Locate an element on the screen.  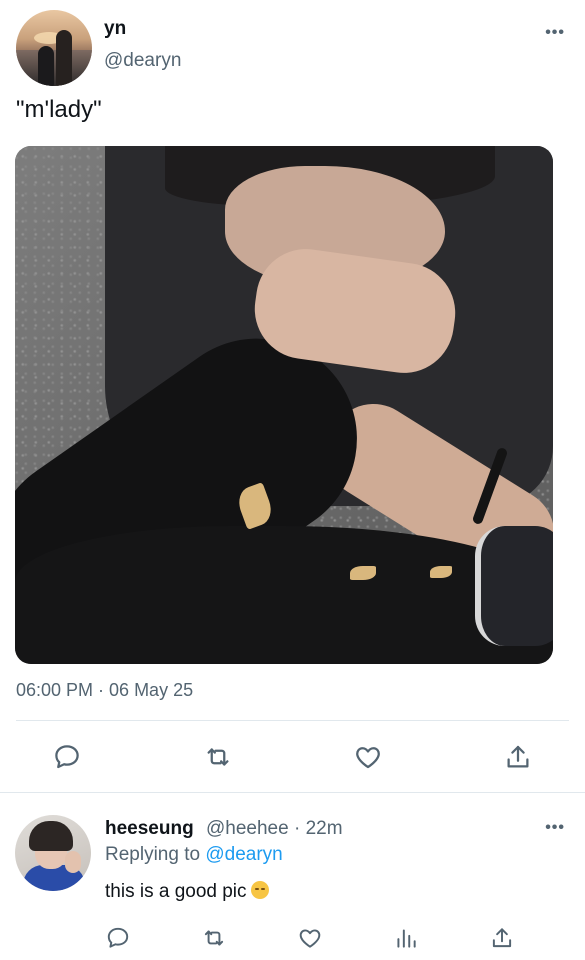
reply-action-bar is located at coordinates (292, 940).